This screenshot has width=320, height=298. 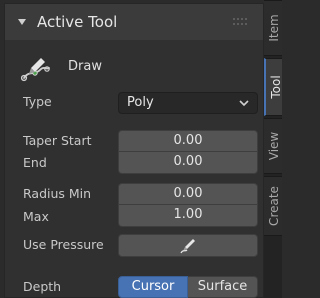 I want to click on panel-header: Active Tool, so click(x=134, y=22).